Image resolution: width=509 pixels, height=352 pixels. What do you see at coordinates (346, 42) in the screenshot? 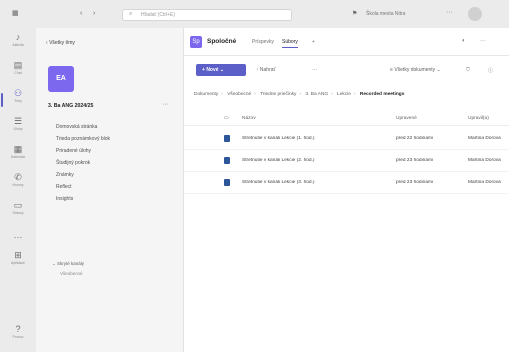
I see `channel-header: Sp Spoločné Príspevky Súbory + ◐ ···` at bounding box center [346, 42].